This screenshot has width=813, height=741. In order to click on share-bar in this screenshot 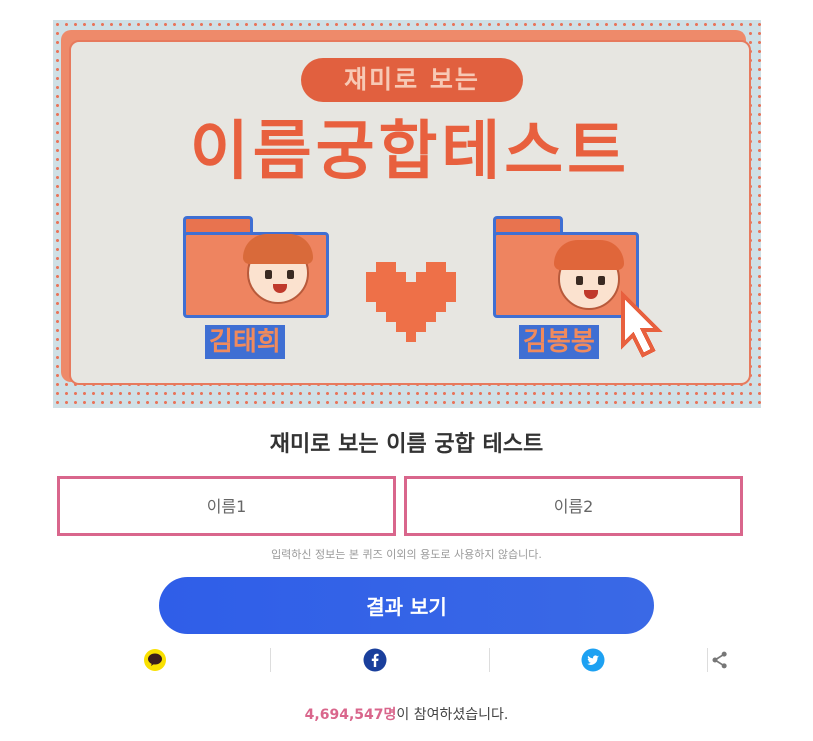, I will do `click(420, 660)`.